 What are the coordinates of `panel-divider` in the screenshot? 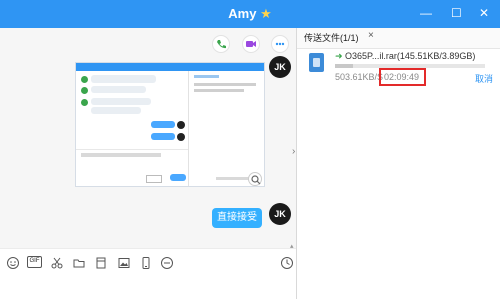 It's located at (296, 163).